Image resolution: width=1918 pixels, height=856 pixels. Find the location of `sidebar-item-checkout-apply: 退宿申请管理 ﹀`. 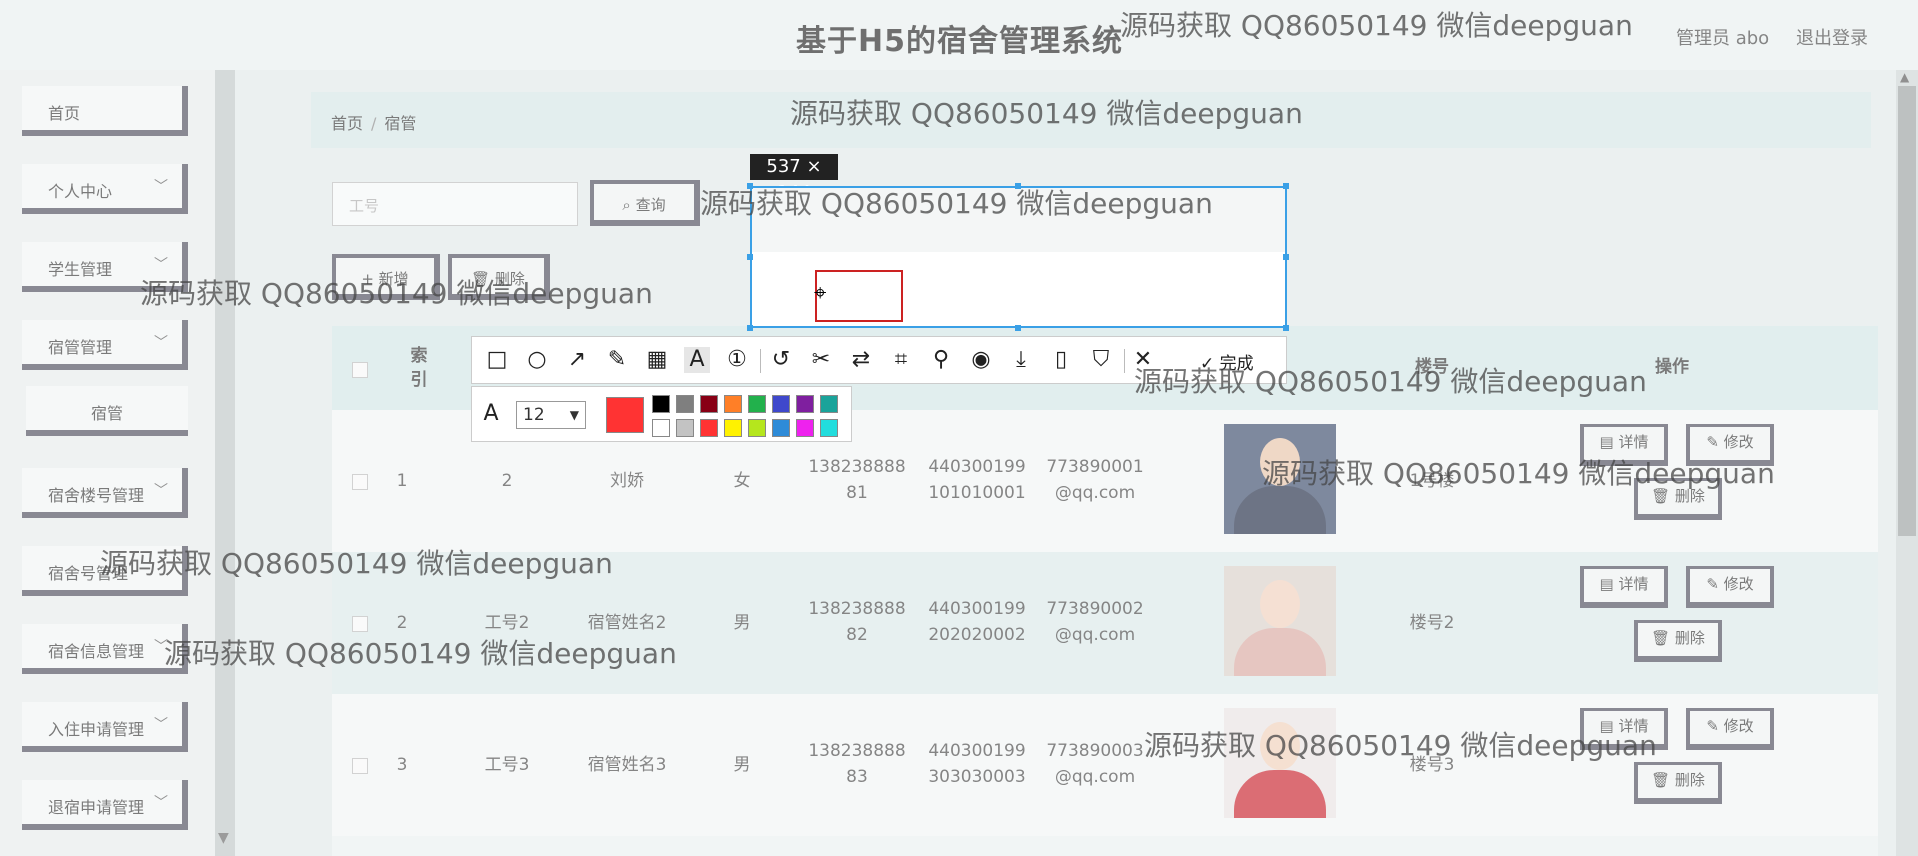

sidebar-item-checkout-apply: 退宿申请管理 ﹀ is located at coordinates (105, 805).